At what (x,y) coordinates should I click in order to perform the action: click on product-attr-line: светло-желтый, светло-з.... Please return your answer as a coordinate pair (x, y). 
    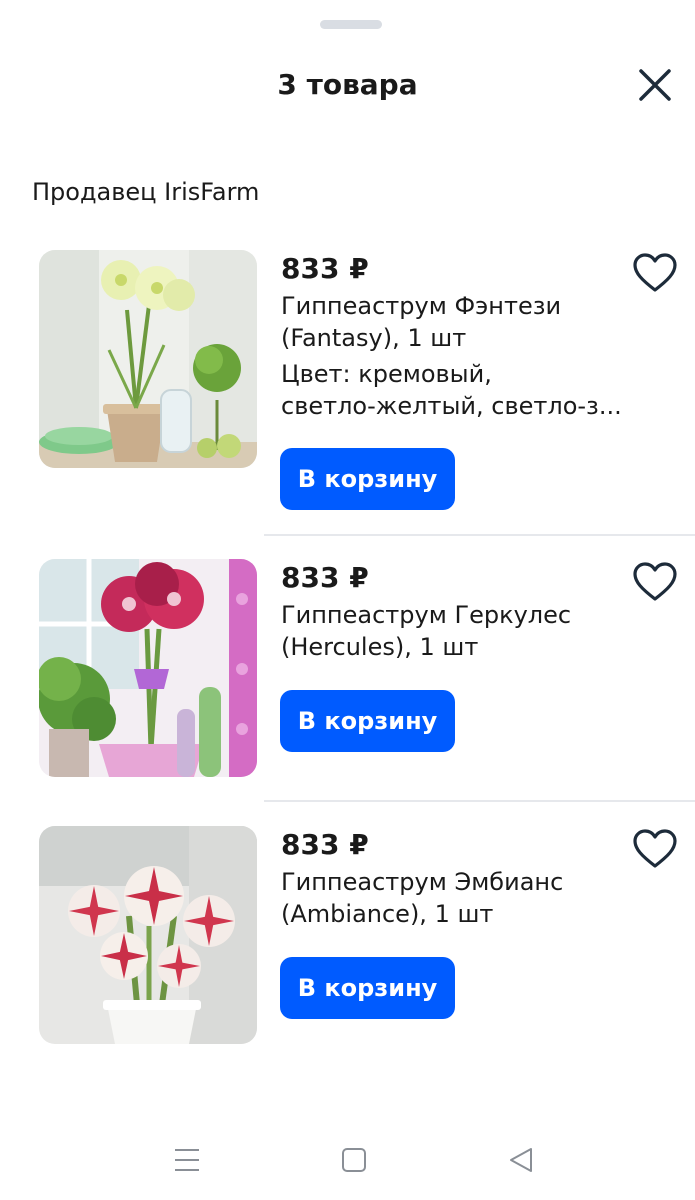
    Looking at the image, I should click on (451, 406).